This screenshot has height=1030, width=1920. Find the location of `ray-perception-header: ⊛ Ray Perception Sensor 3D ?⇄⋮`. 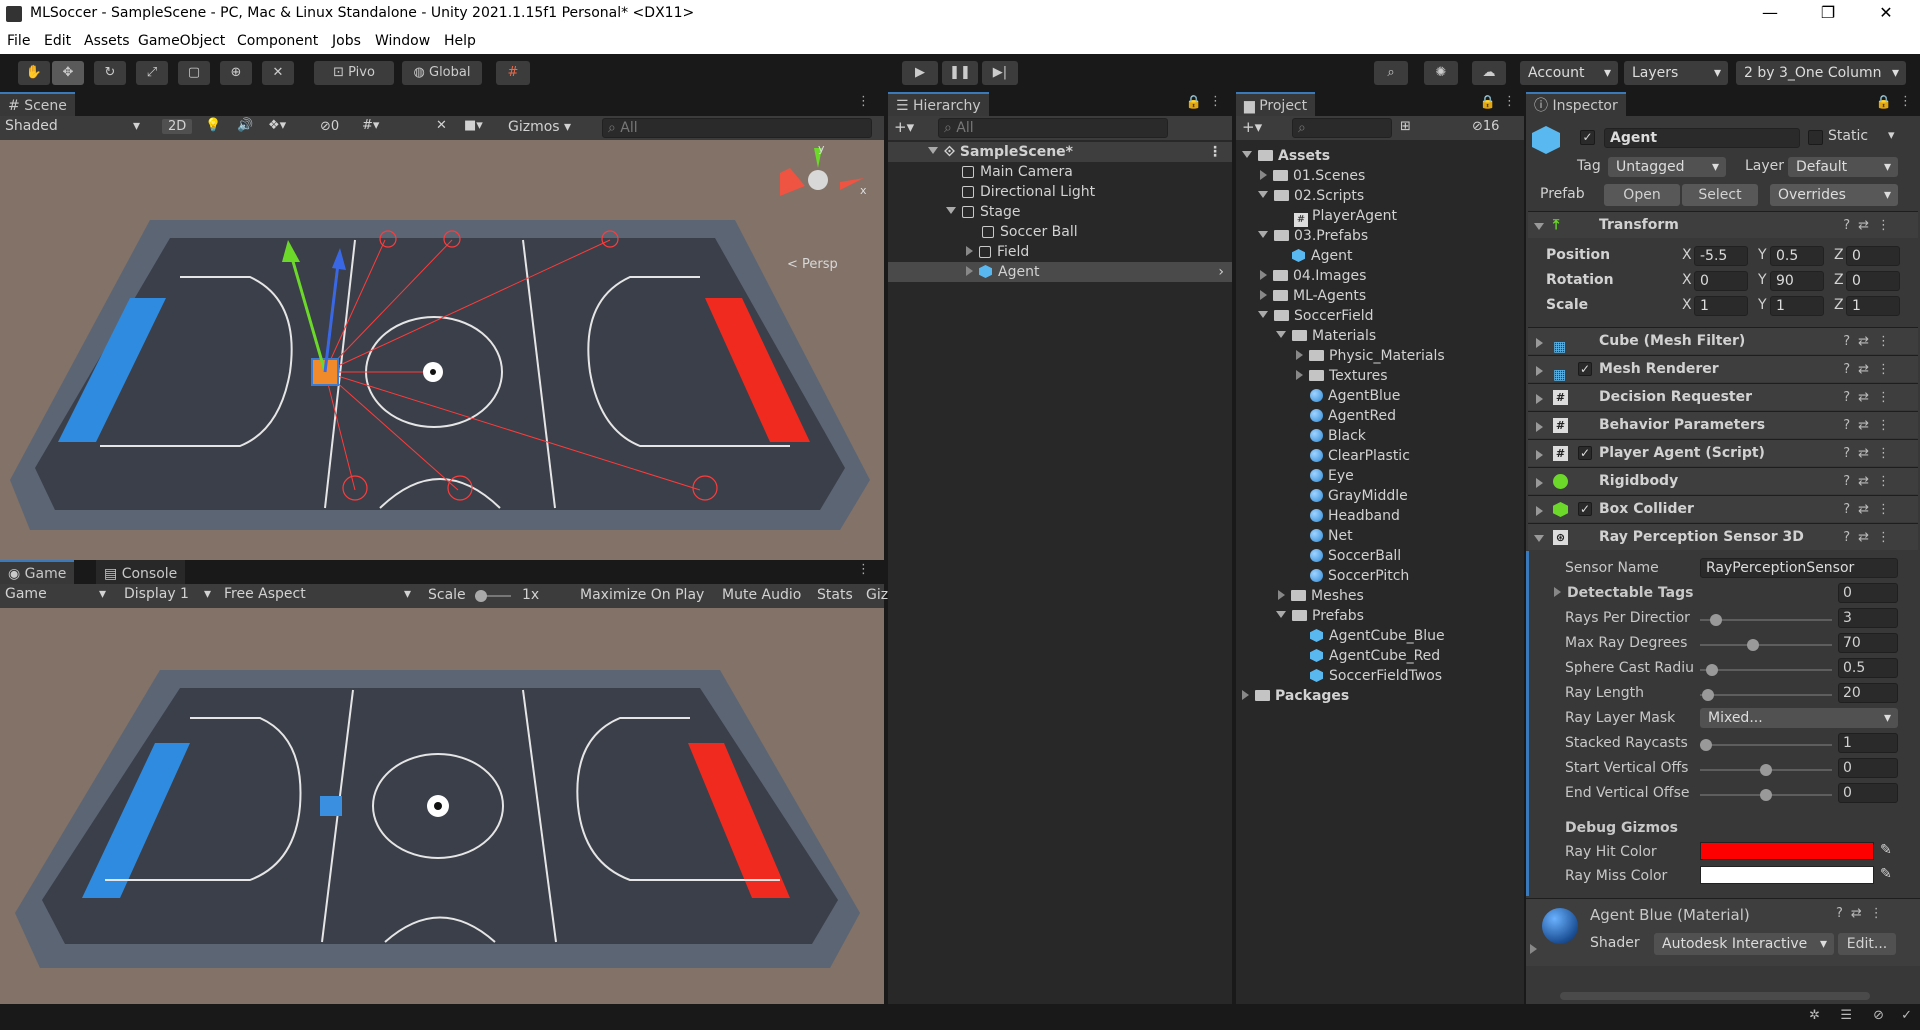

ray-perception-header: ⊛ Ray Perception Sensor 3D ?⇄⋮ is located at coordinates (1723, 536).